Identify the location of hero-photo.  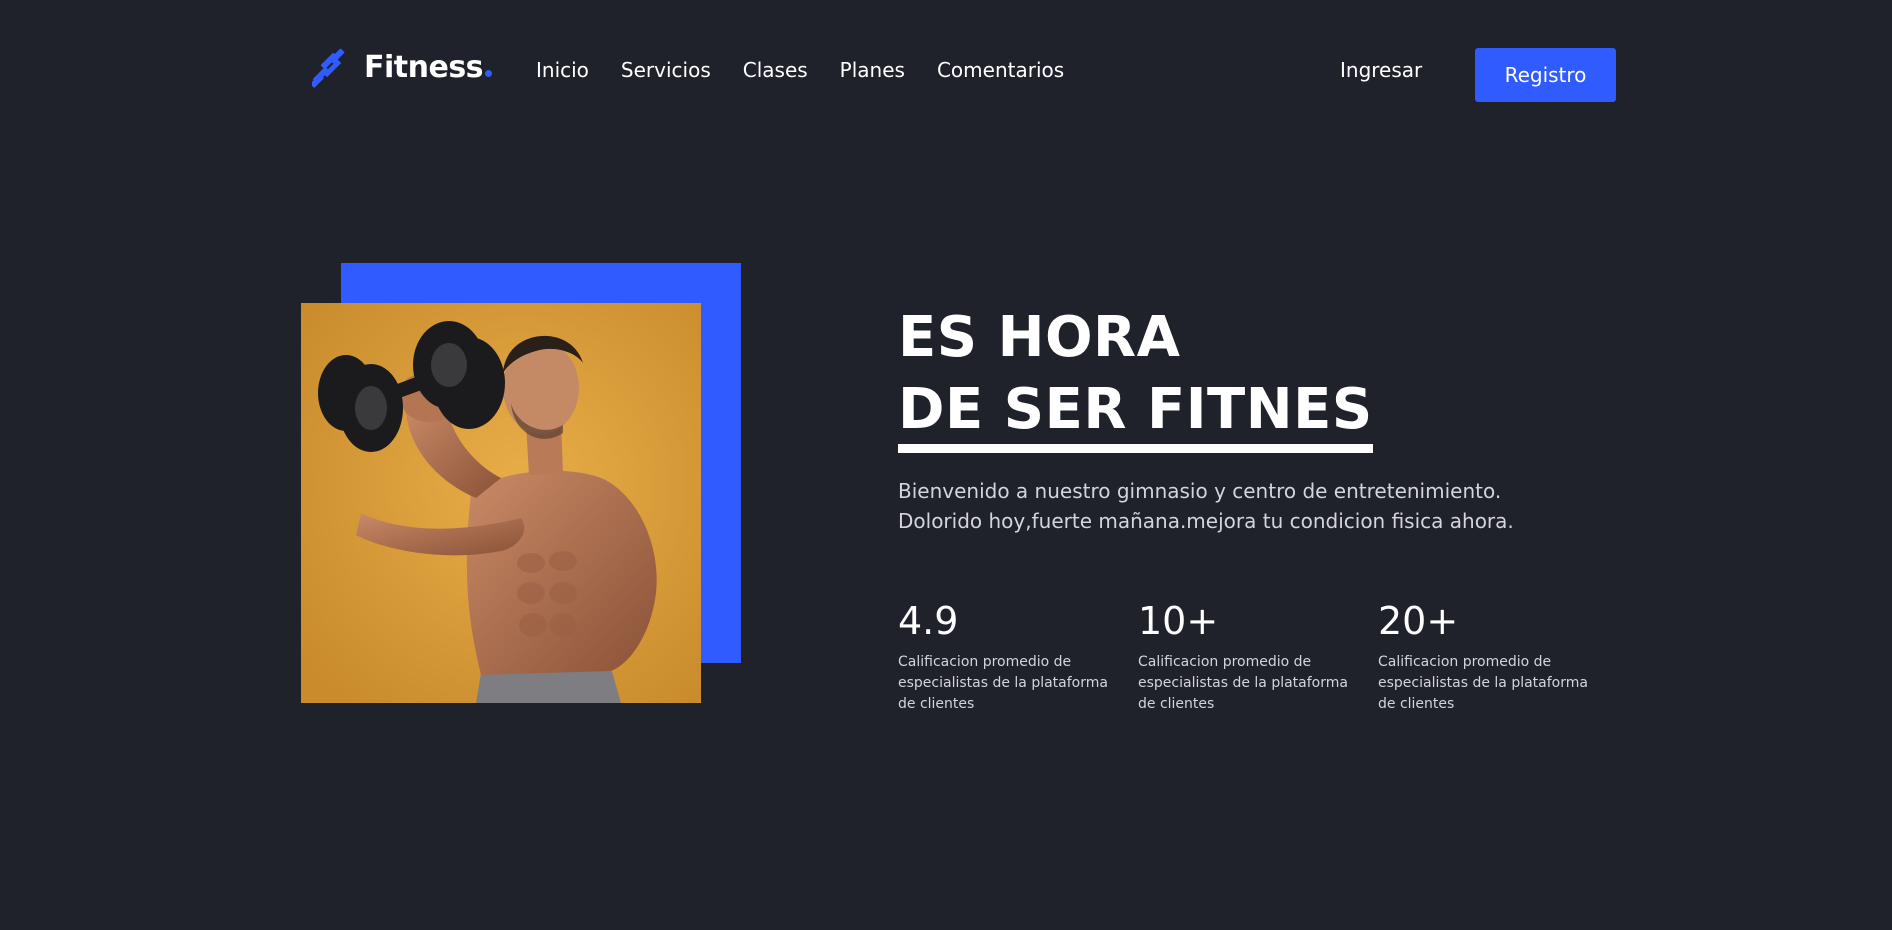
(501, 503).